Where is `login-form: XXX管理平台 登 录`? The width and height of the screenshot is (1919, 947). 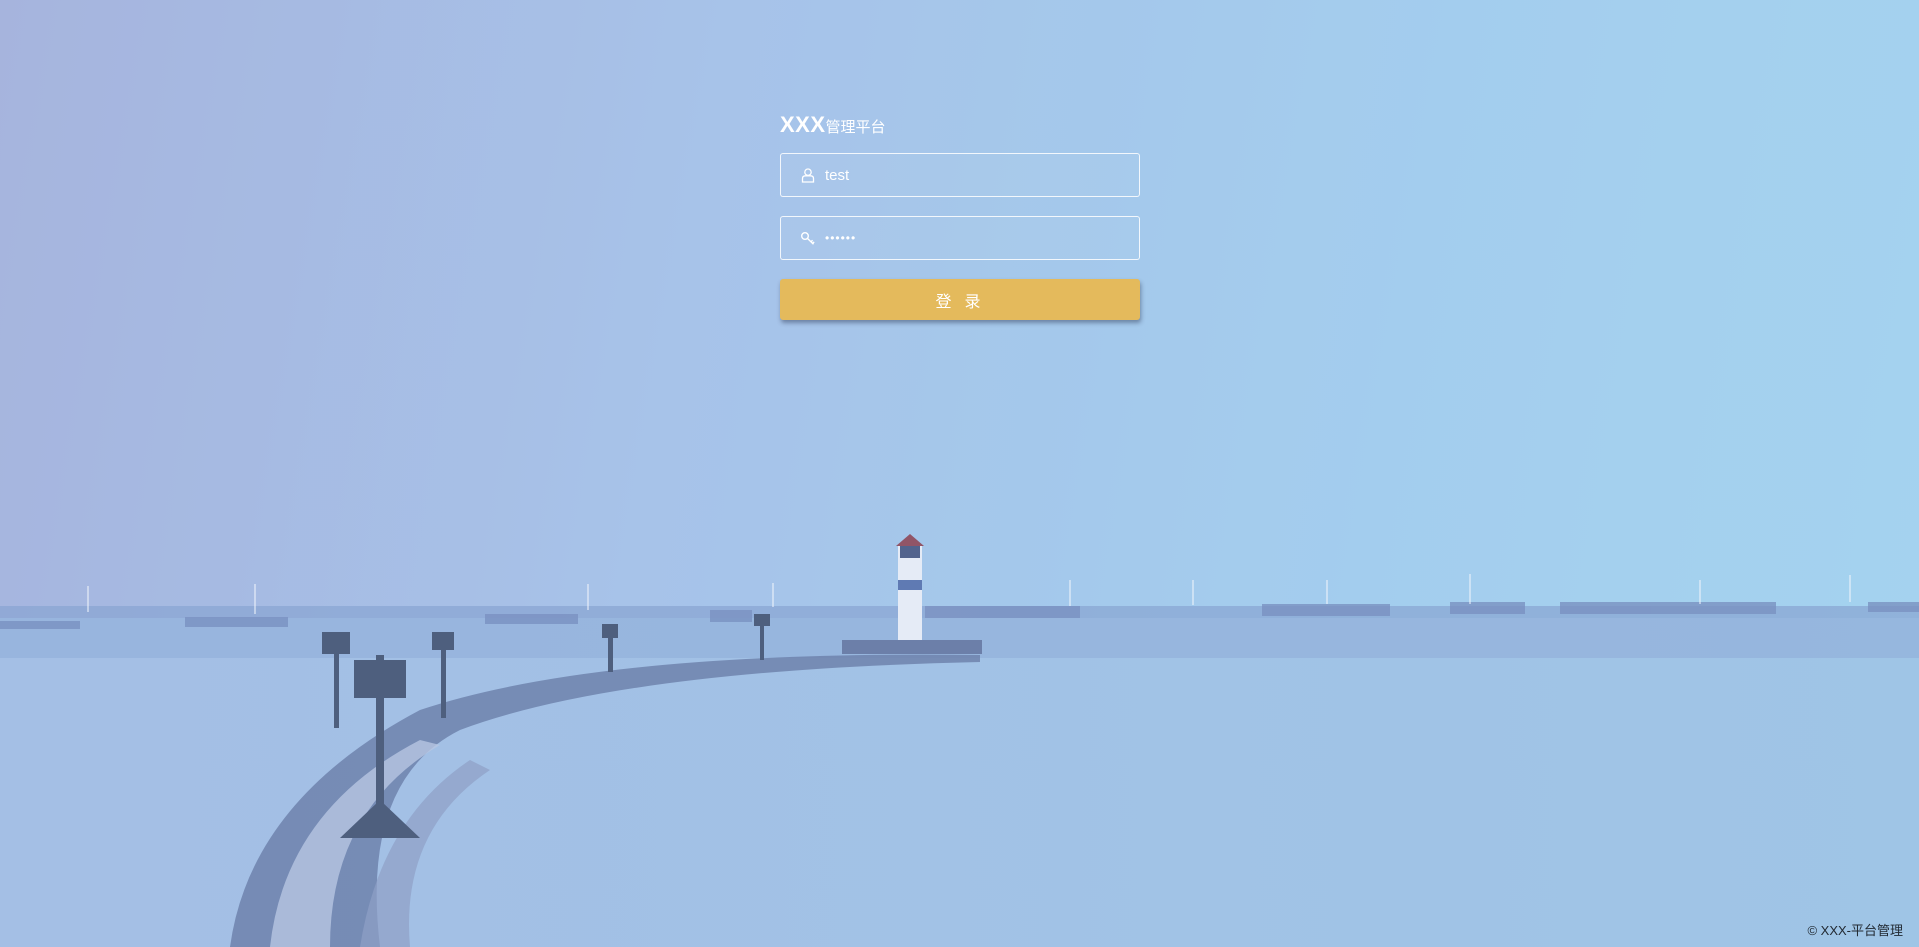
login-form: XXX管理平台 登 录 is located at coordinates (960, 216).